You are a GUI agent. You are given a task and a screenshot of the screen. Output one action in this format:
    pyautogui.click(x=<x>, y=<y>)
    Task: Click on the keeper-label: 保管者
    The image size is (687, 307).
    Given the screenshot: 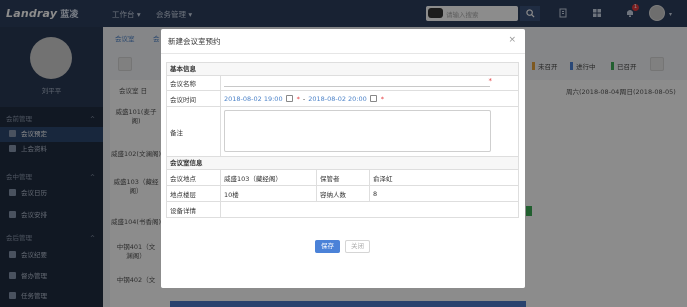 What is the action you would take?
    pyautogui.click(x=343, y=177)
    